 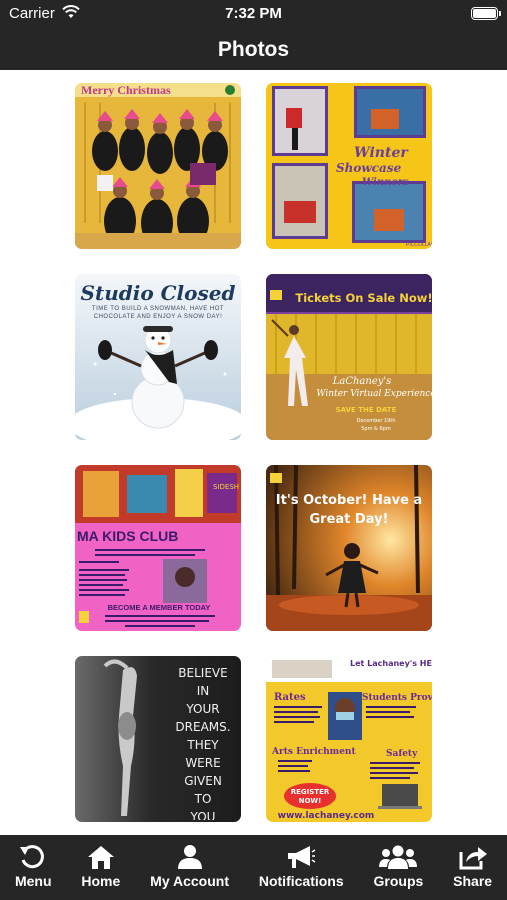 What do you see at coordinates (381, 153) in the screenshot?
I see `svg-text: Winter` at bounding box center [381, 153].